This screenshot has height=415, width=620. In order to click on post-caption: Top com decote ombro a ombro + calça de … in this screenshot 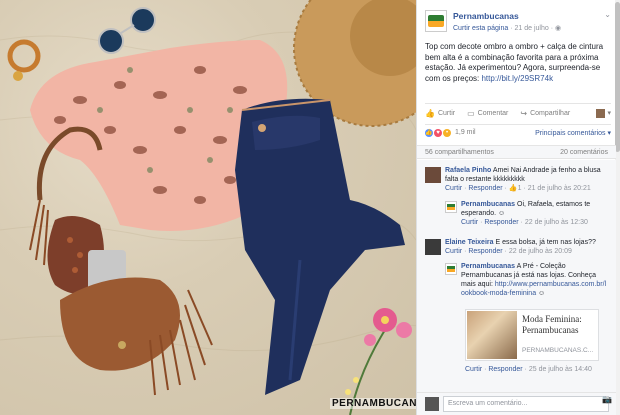, I will do `click(518, 63)`.